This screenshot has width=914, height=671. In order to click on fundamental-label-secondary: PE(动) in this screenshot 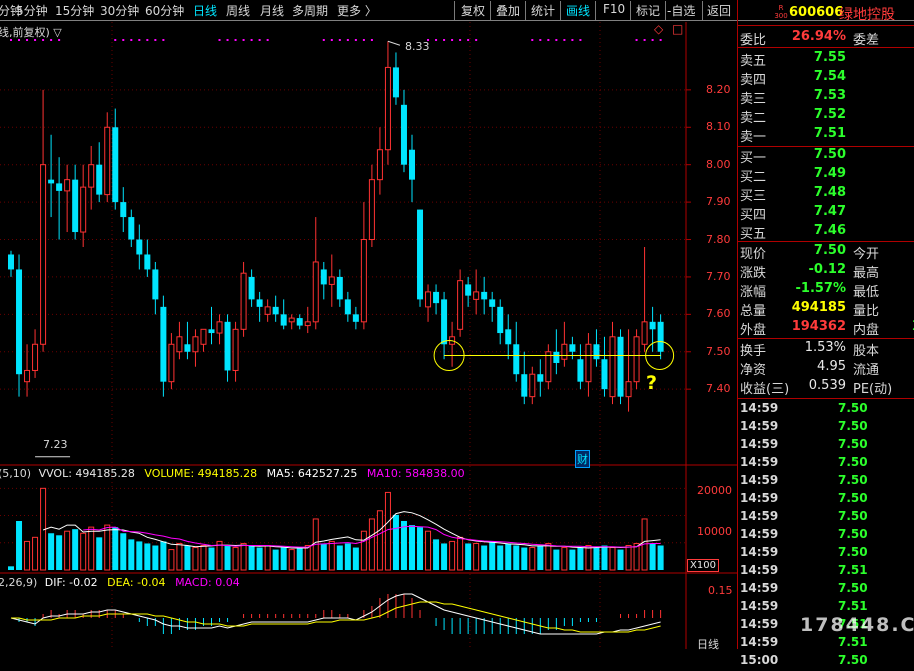, I will do `click(873, 389)`.